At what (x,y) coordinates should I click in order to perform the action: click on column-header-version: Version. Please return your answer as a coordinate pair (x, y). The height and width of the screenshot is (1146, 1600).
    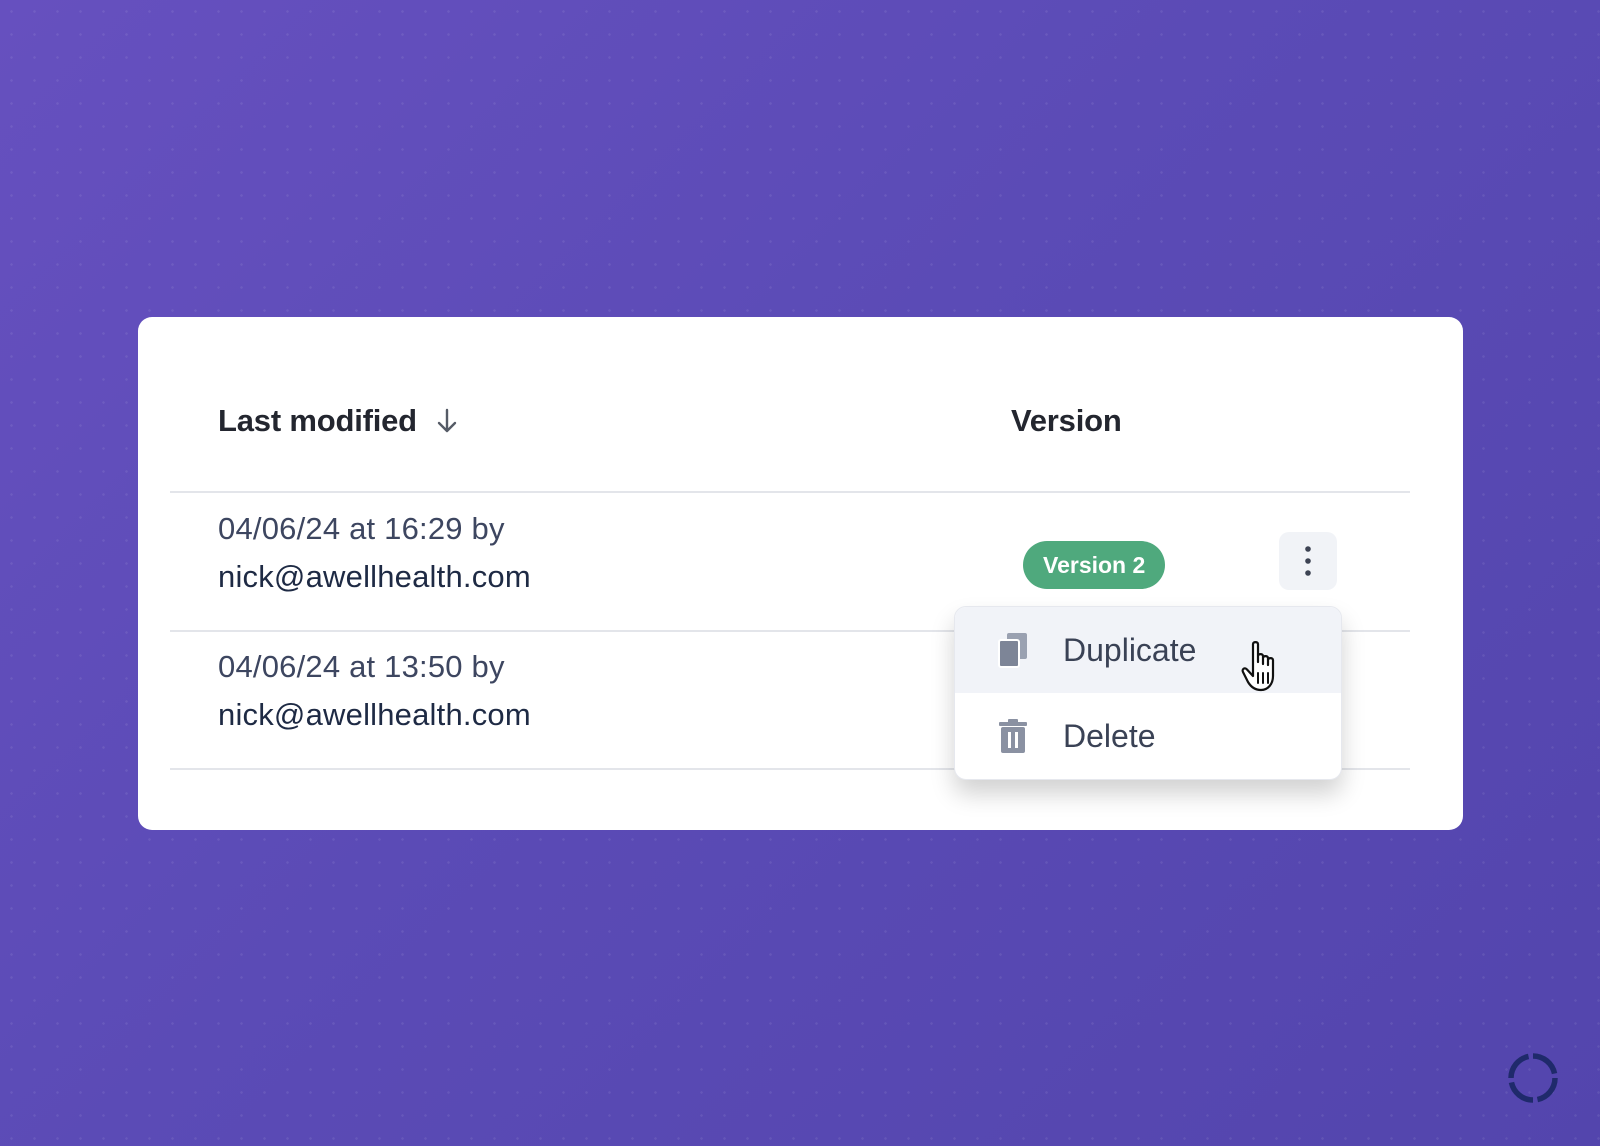
    Looking at the image, I should click on (1066, 420).